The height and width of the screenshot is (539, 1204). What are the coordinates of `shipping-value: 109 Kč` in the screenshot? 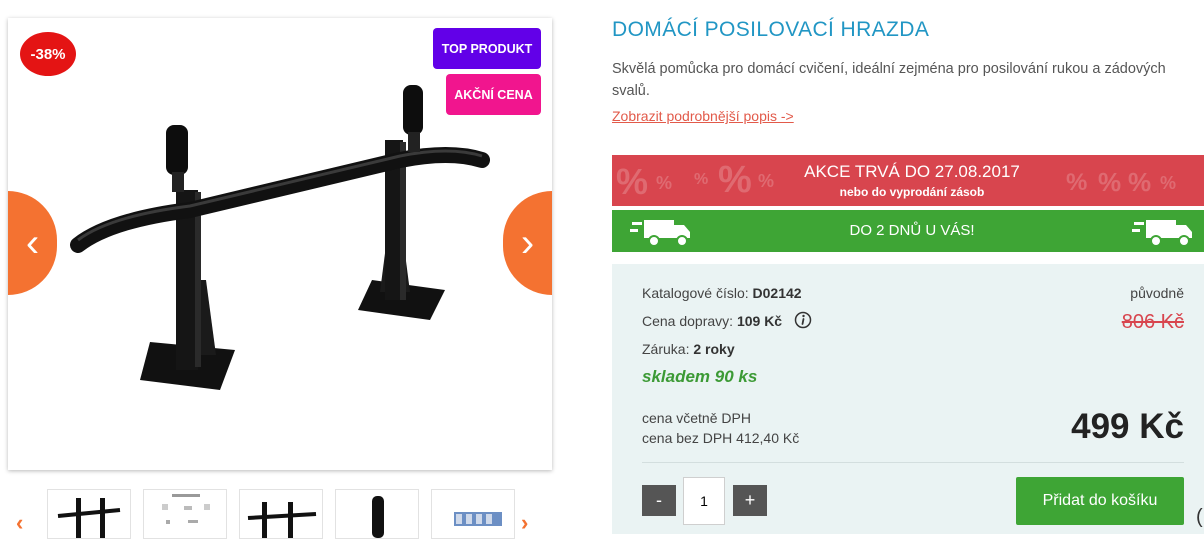 It's located at (759, 321).